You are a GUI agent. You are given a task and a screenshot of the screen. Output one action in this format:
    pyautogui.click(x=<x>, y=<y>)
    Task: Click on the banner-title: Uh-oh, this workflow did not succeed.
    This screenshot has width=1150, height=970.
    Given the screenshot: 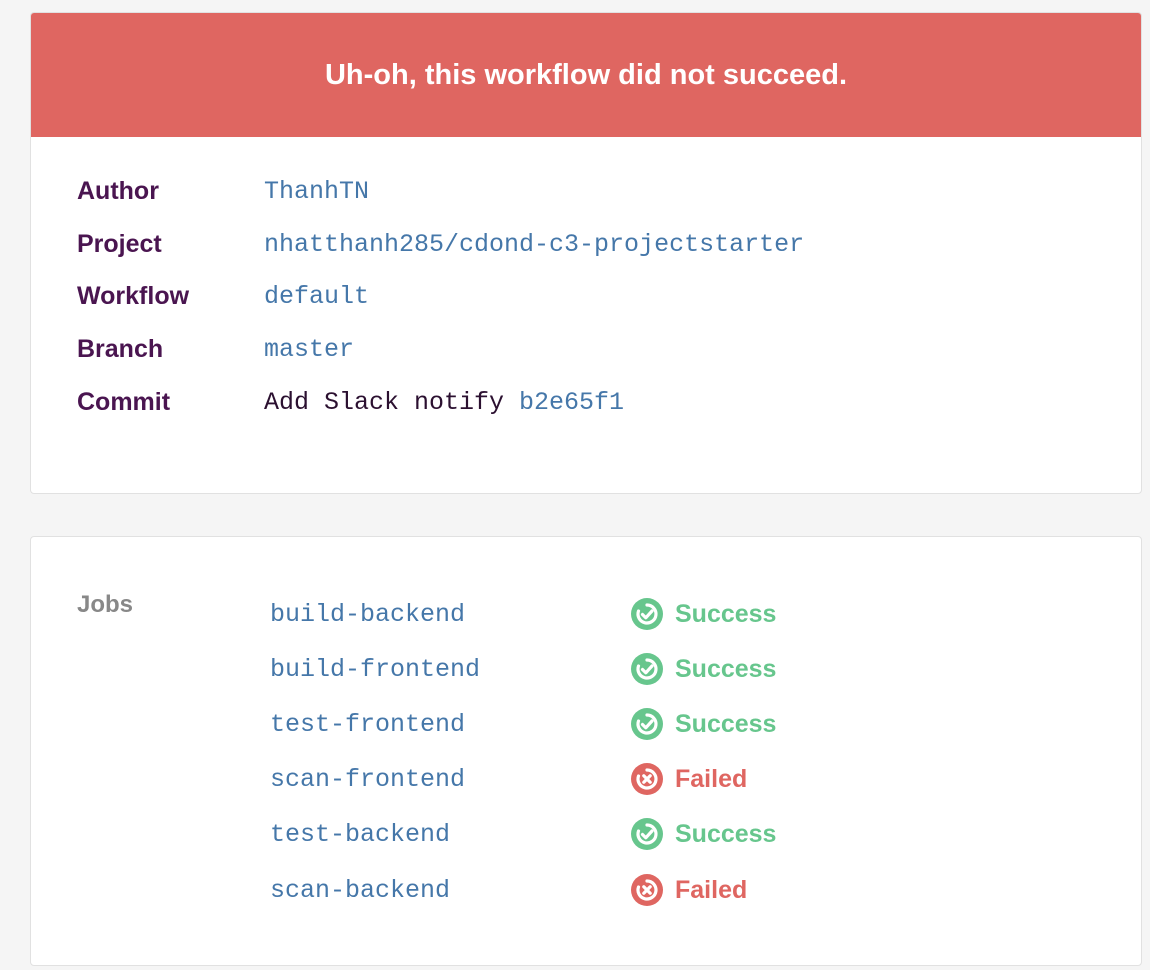 What is the action you would take?
    pyautogui.click(x=585, y=74)
    